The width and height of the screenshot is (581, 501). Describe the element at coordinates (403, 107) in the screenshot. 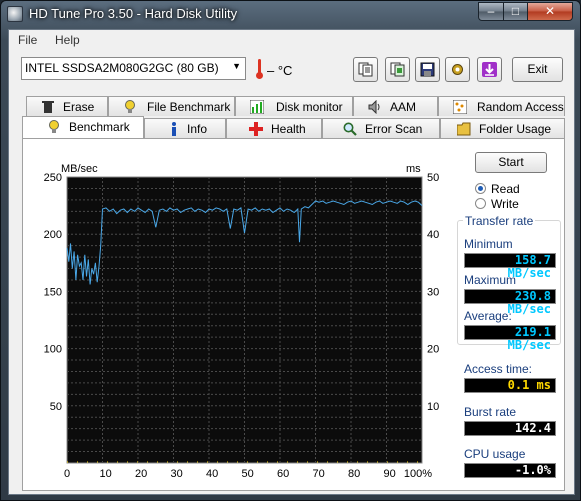

I see `tab-aam-label: AAM` at that location.